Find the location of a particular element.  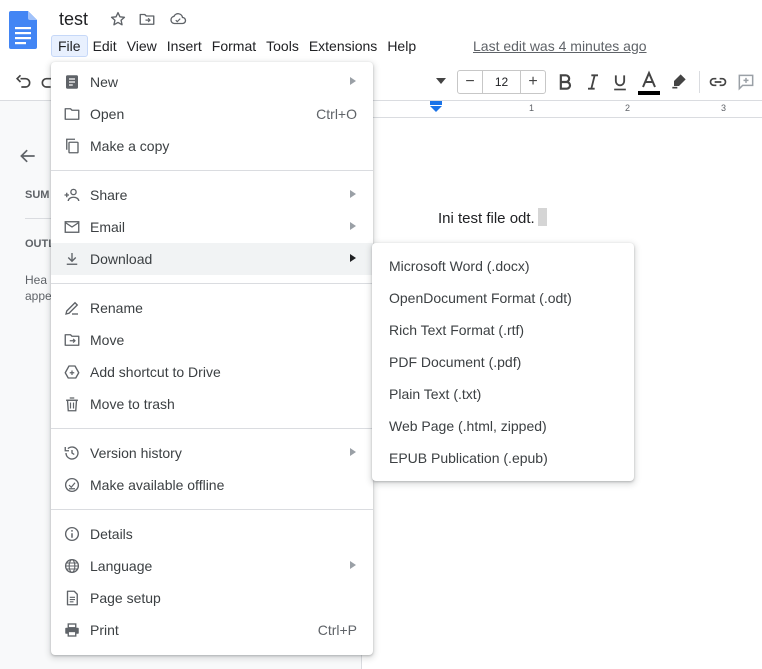

download-option-label: Plain Text (.txt) is located at coordinates (435, 394).